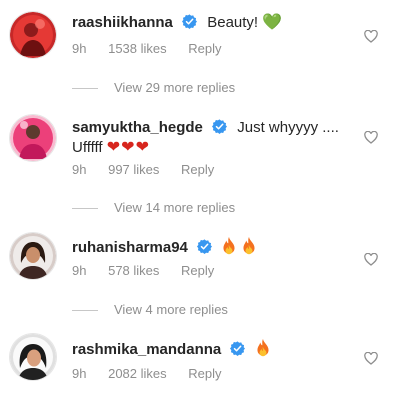 This screenshot has height=400, width=400. What do you see at coordinates (128, 146) in the screenshot?
I see `red-heart-emoji: ❤❤❤` at bounding box center [128, 146].